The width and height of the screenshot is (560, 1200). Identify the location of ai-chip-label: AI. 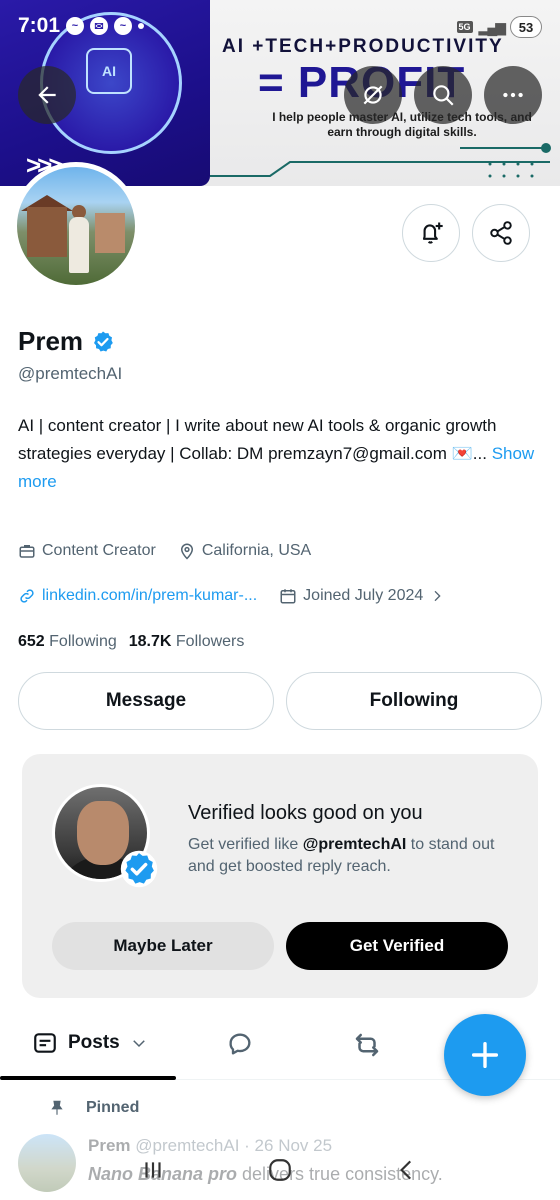
(109, 71).